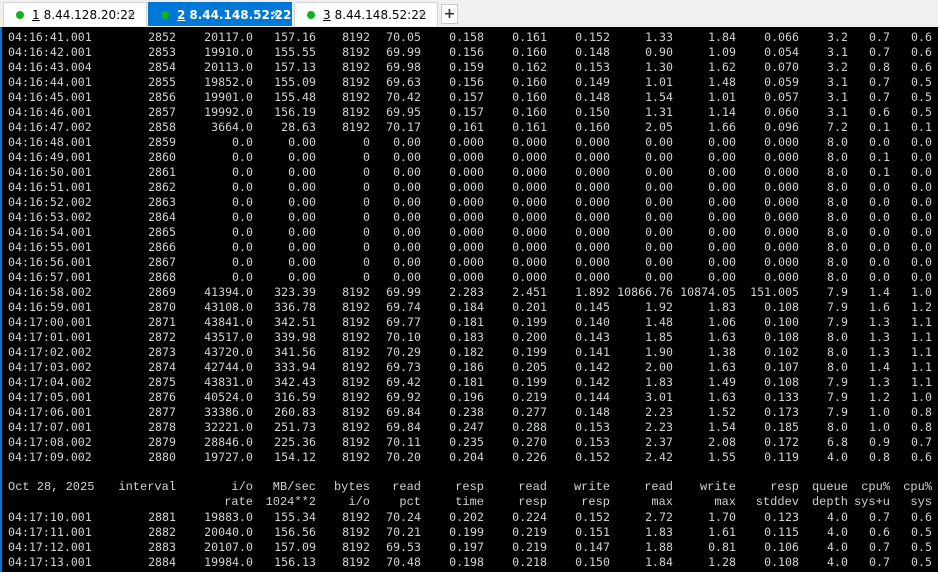  What do you see at coordinates (781, 337) in the screenshot?
I see `cell-resp-stddev: 0.108` at bounding box center [781, 337].